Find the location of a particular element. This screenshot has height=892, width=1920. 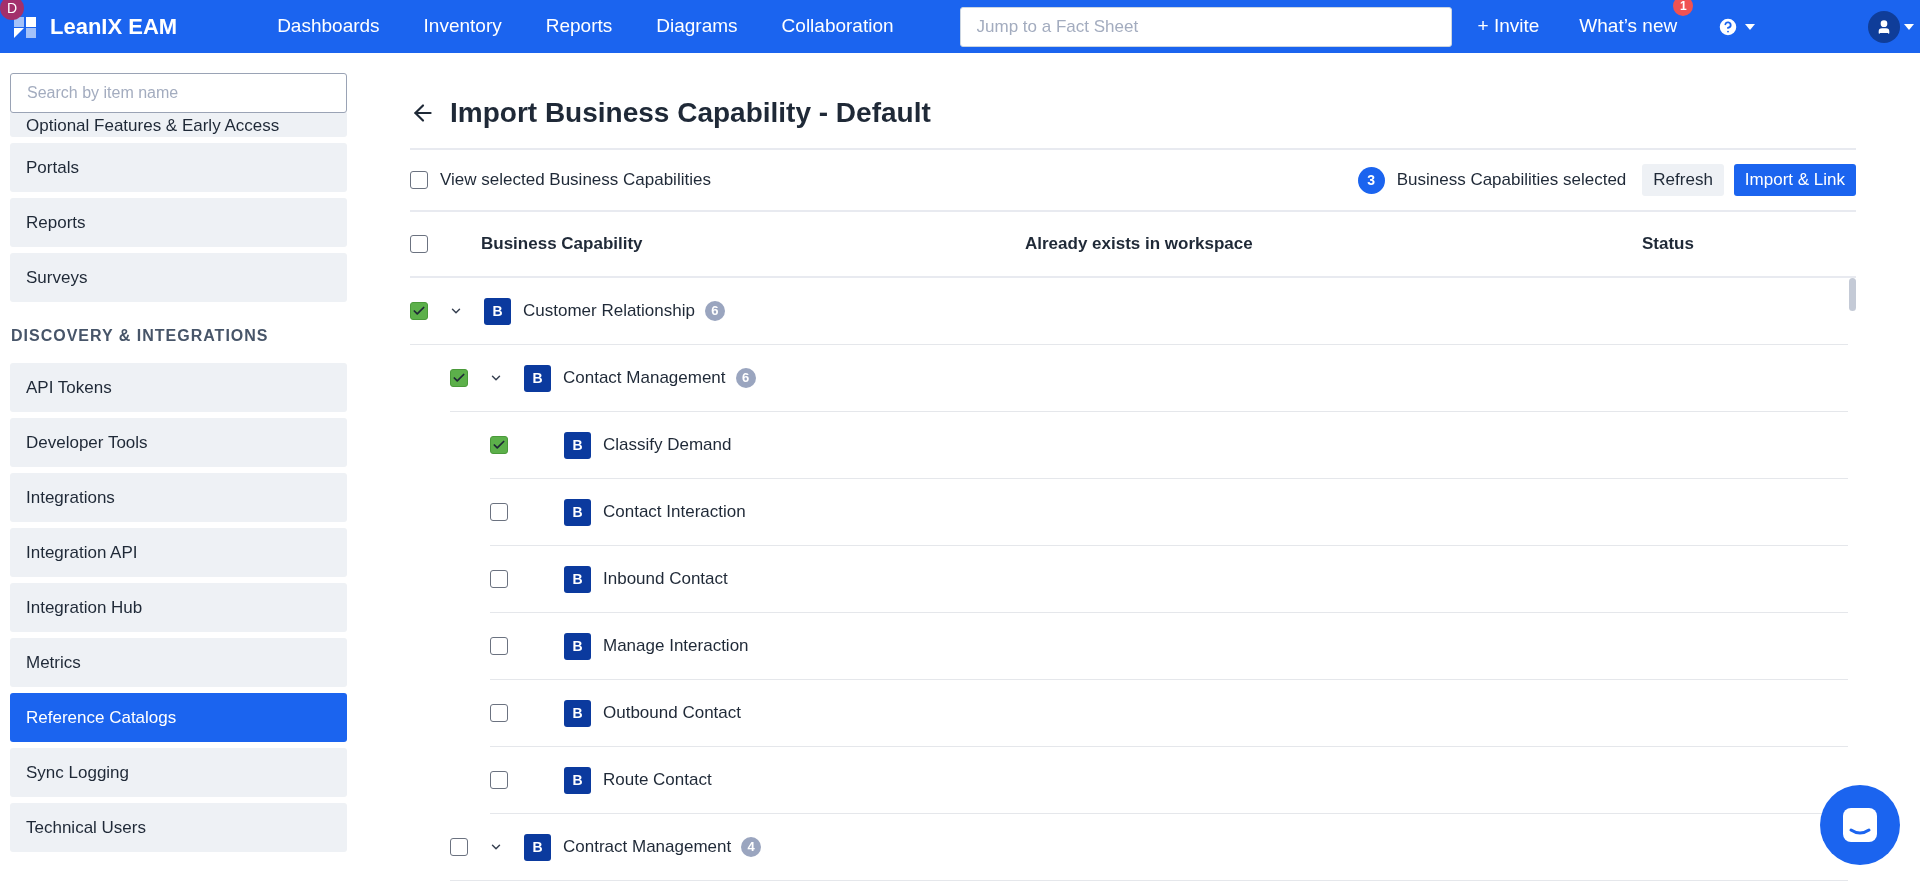

capability-name: Classify Demand is located at coordinates (667, 445).